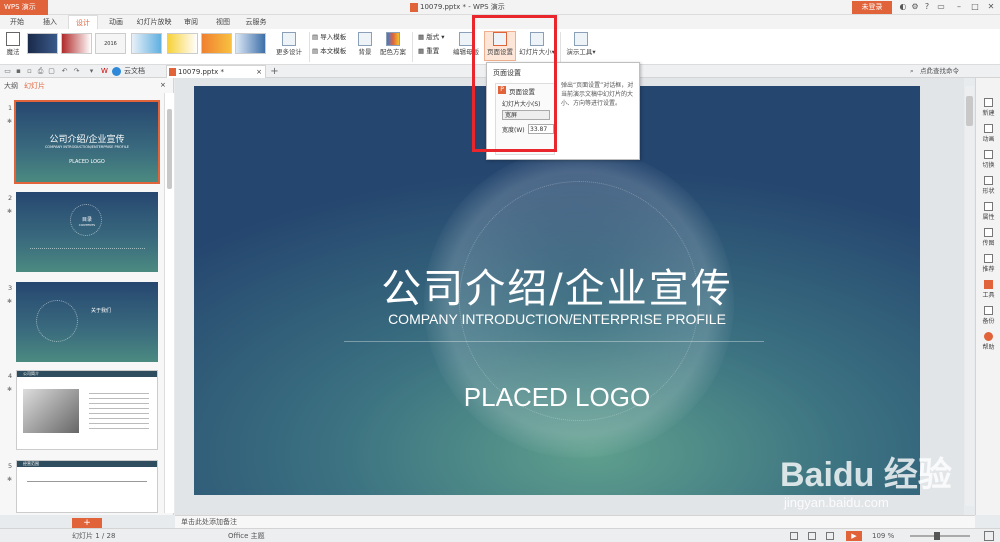 The width and height of the screenshot is (1000, 542). Describe the element at coordinates (51, 71) in the screenshot. I see `preview-icon: ▢` at that location.